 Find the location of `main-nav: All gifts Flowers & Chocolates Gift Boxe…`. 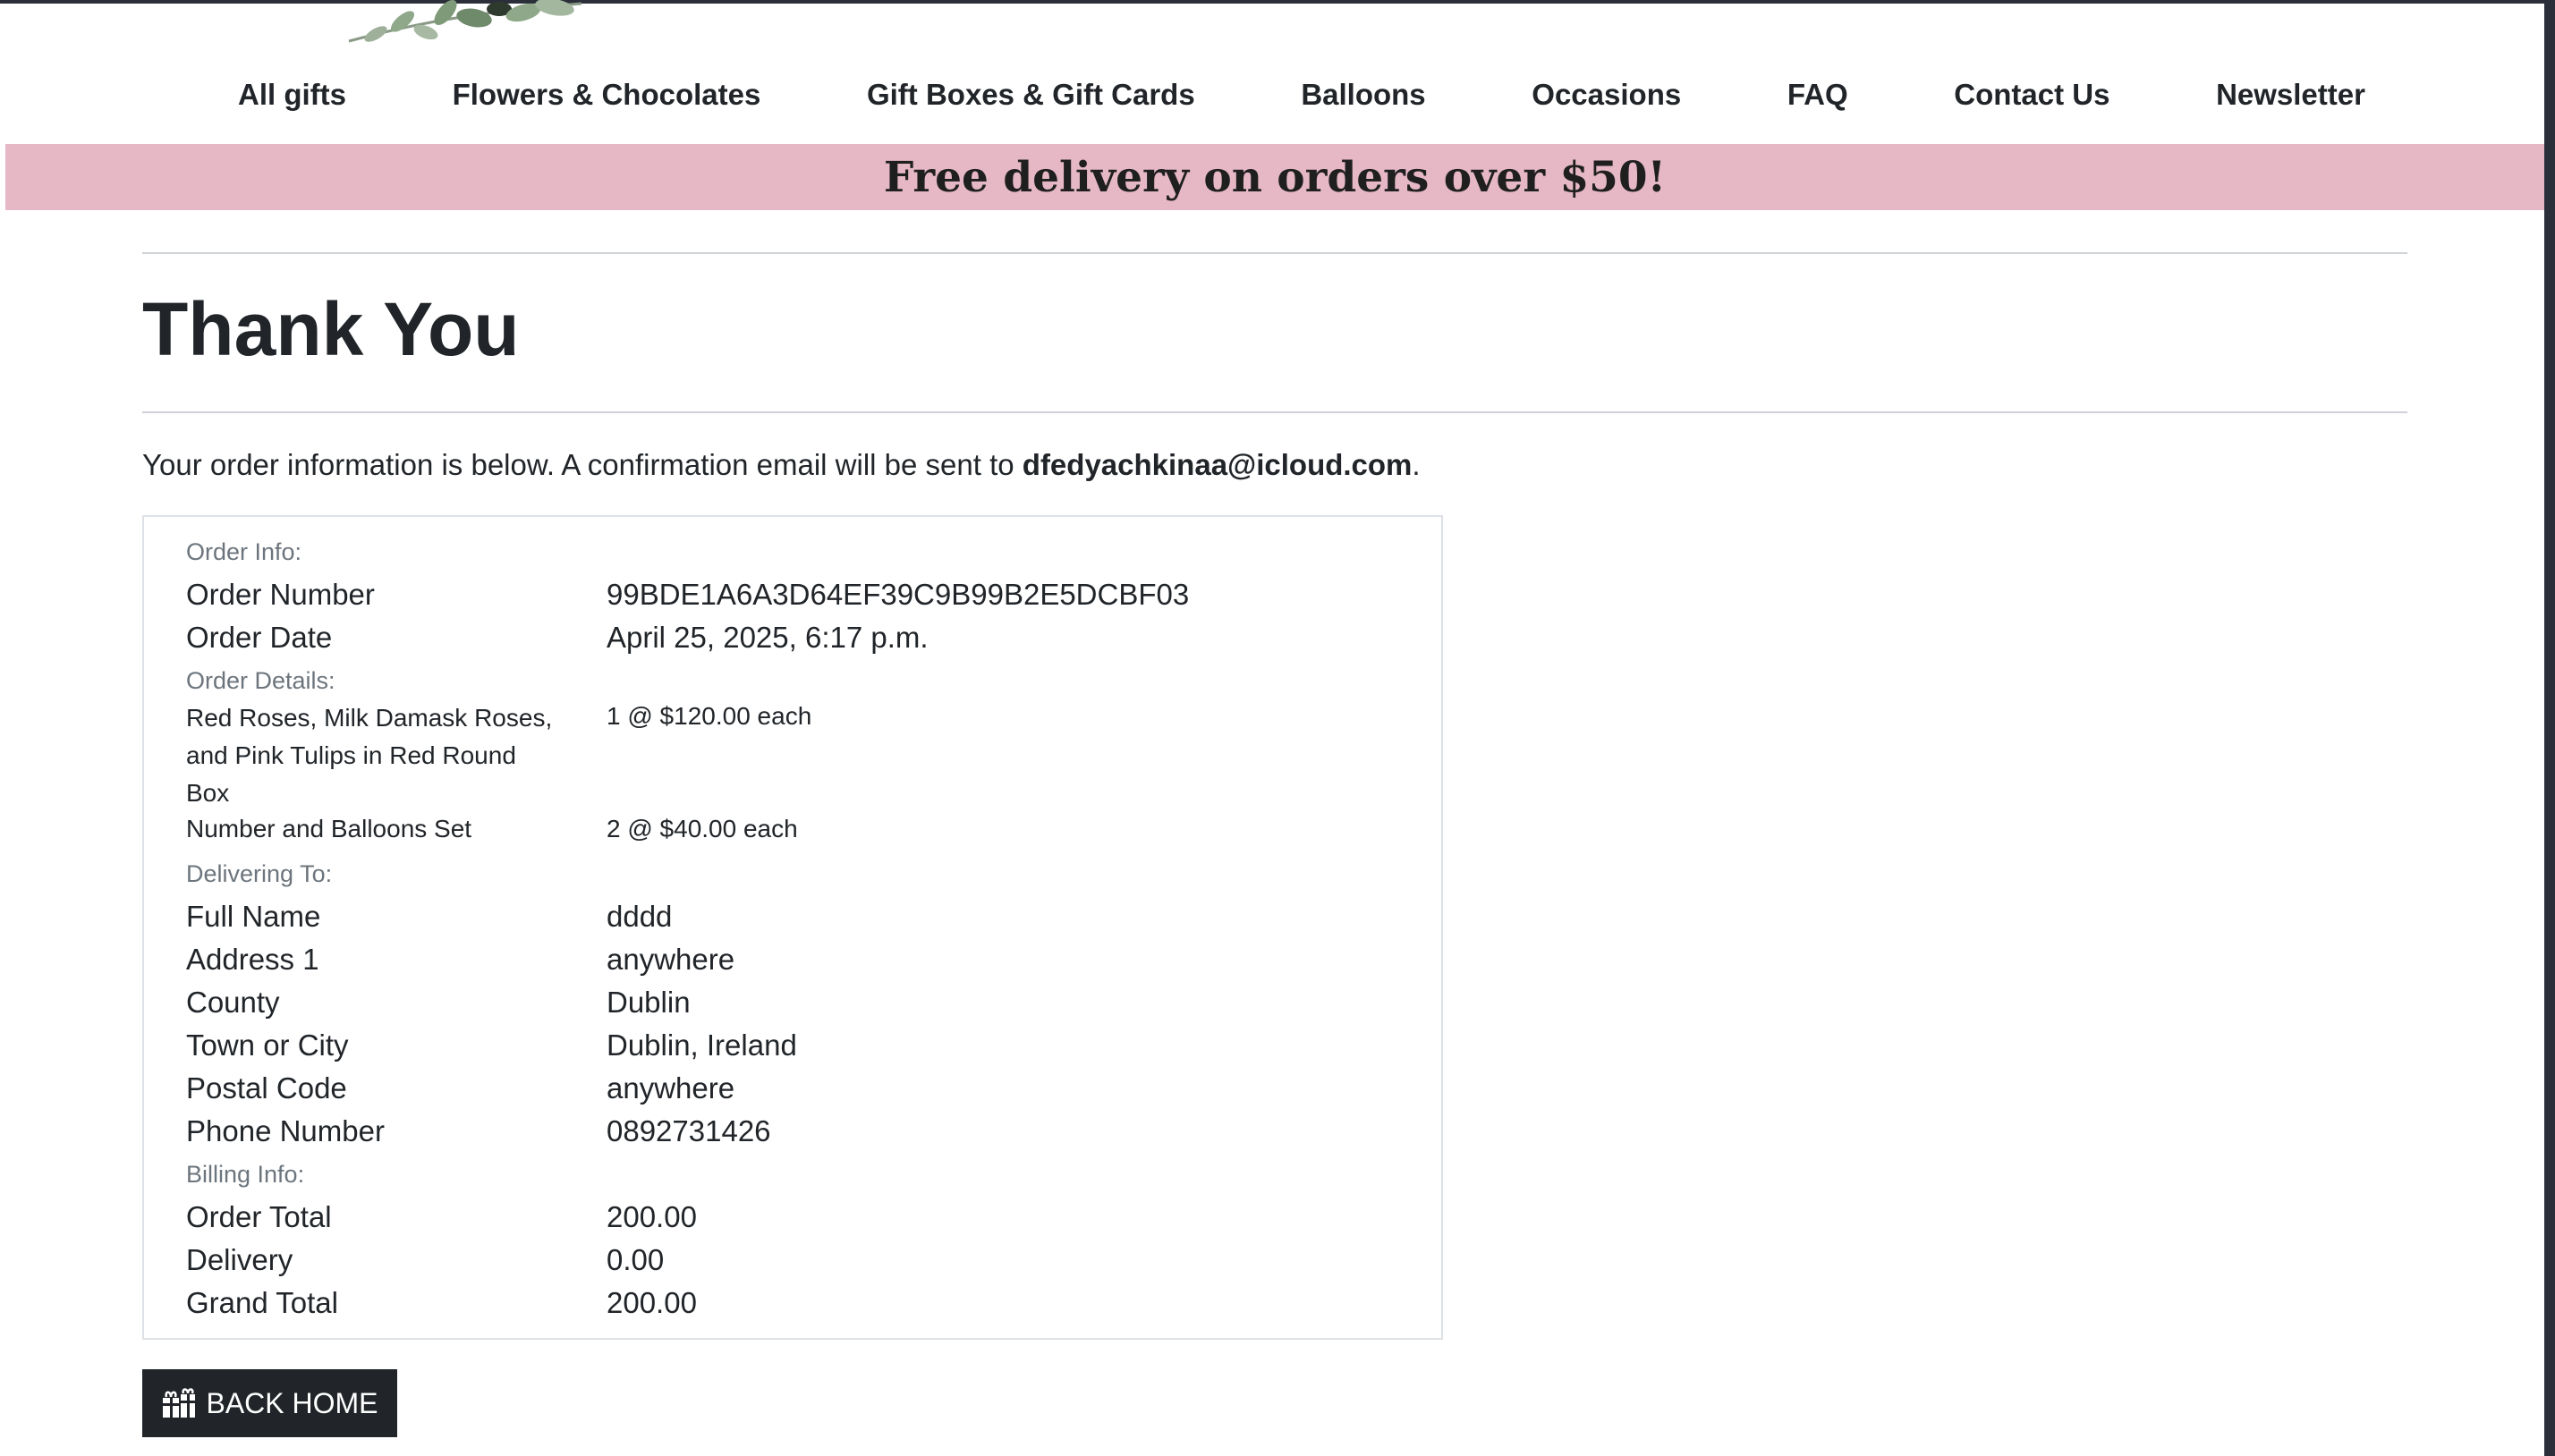

main-nav: All gifts Flowers & Chocolates Gift Boxe… is located at coordinates (1302, 95).